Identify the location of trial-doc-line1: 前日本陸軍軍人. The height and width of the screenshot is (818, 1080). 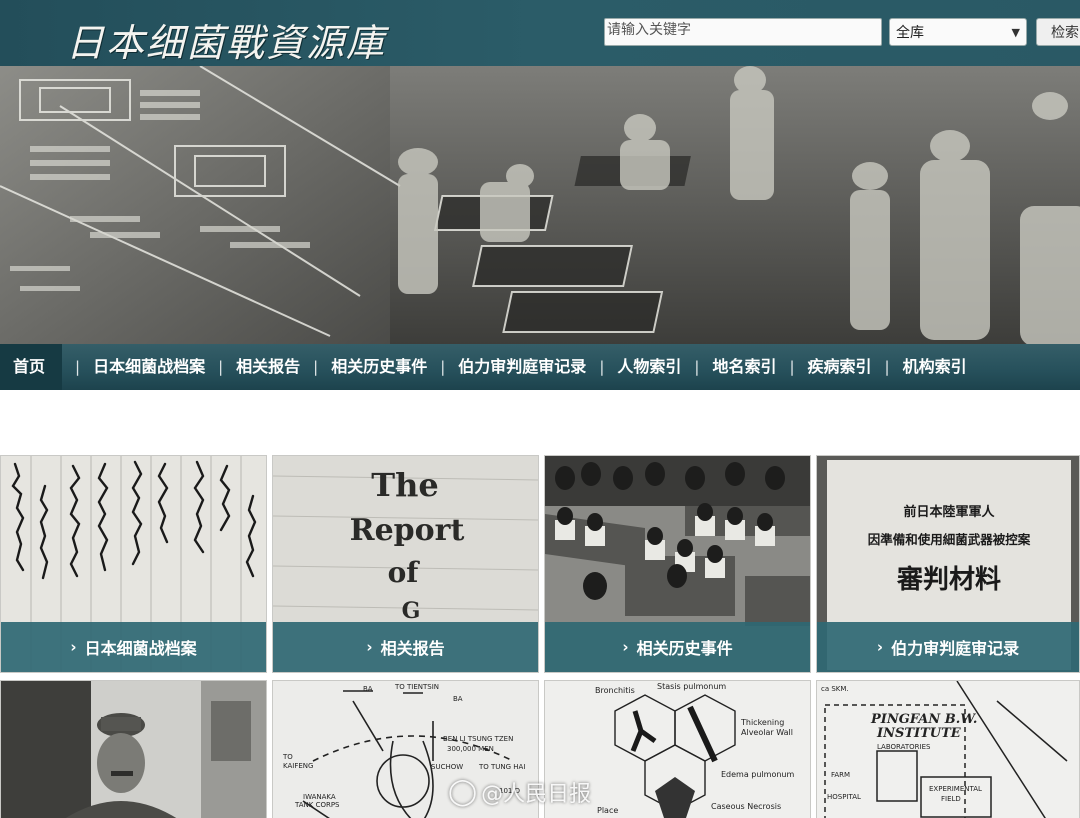
(949, 512).